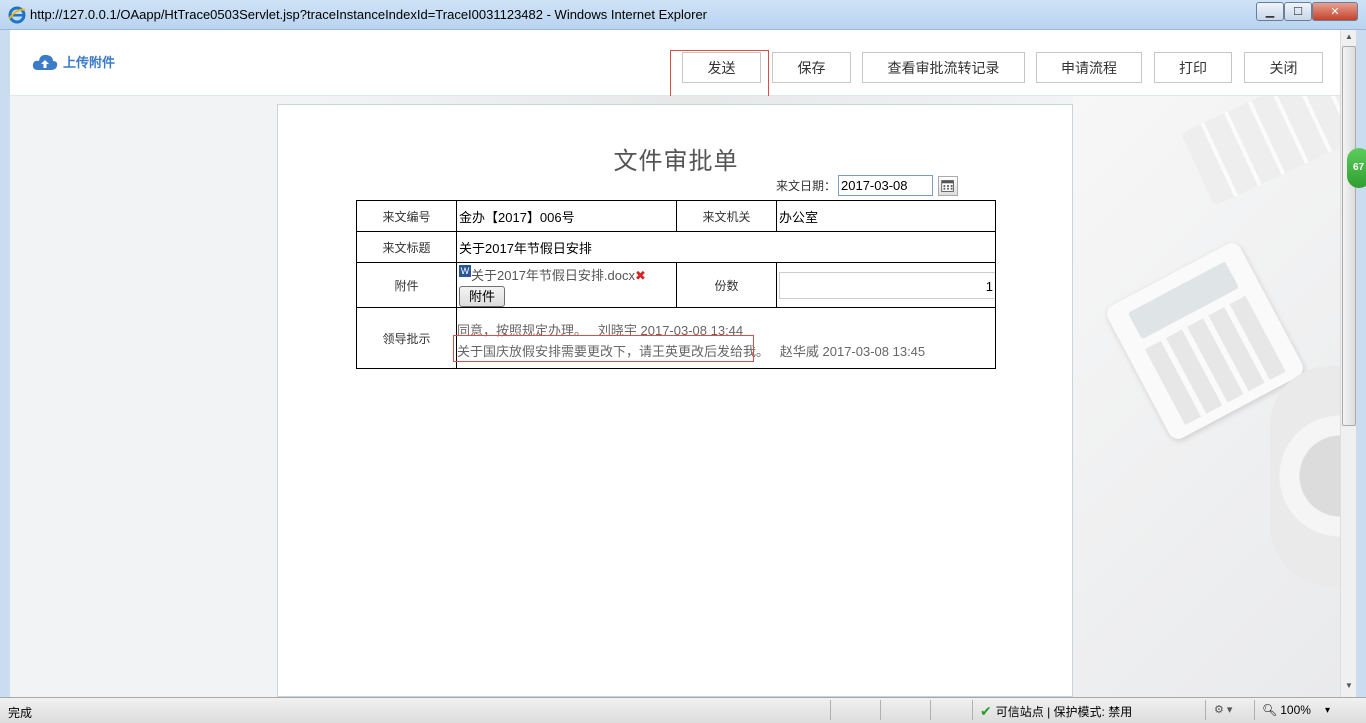 Image resolution: width=1366 pixels, height=723 pixels. Describe the element at coordinates (886, 216) in the screenshot. I see `issuer-value: 办公室` at that location.